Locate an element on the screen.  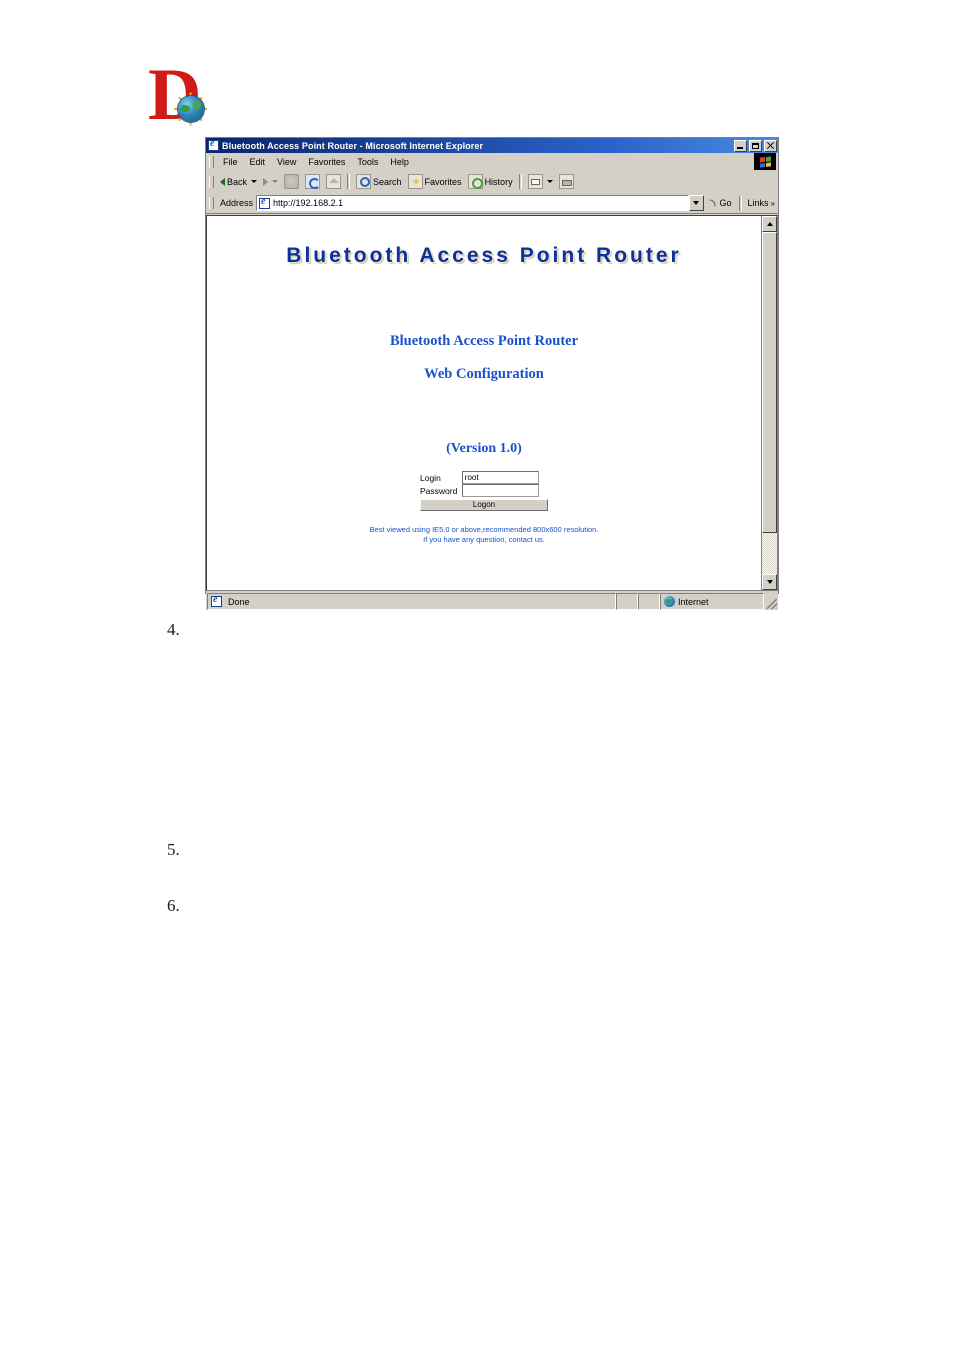
menu-bar: File Edit View Favorites Tools Help is located at coordinates (492, 162).